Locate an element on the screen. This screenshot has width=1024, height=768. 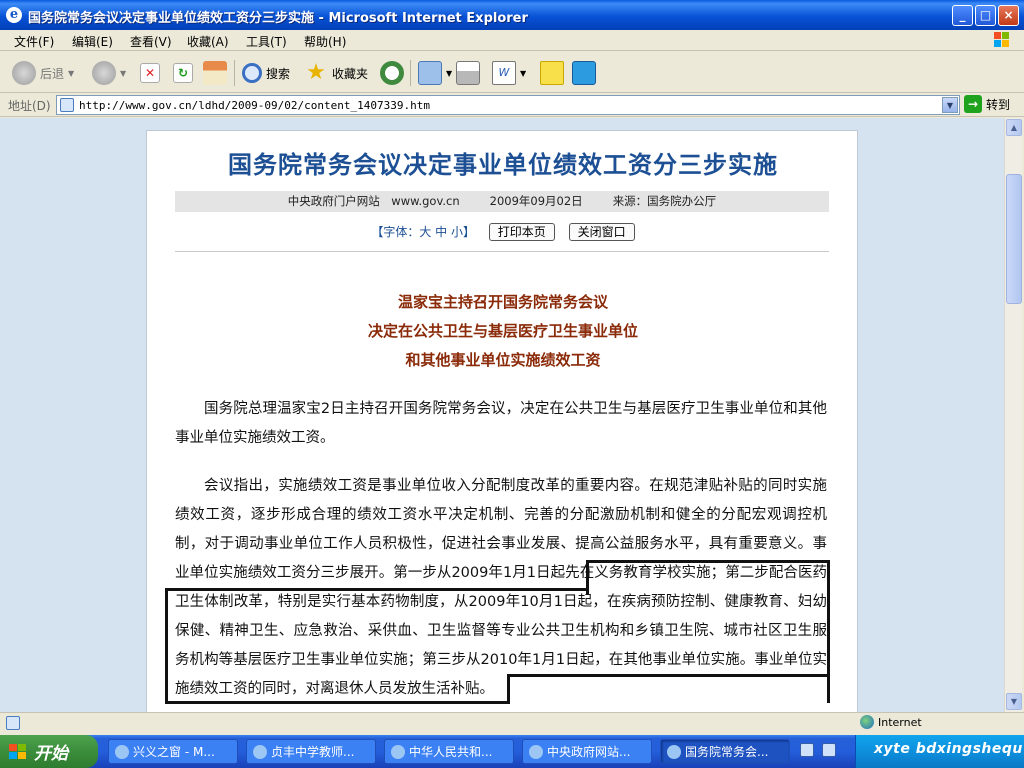
print-page-button: 打印本页 is located at coordinates (521, 232).